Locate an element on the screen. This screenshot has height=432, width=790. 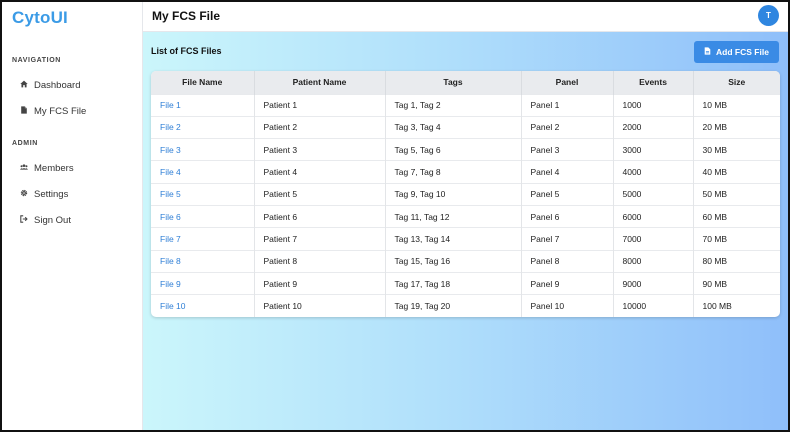
table-cell: 5000 is located at coordinates (653, 194).